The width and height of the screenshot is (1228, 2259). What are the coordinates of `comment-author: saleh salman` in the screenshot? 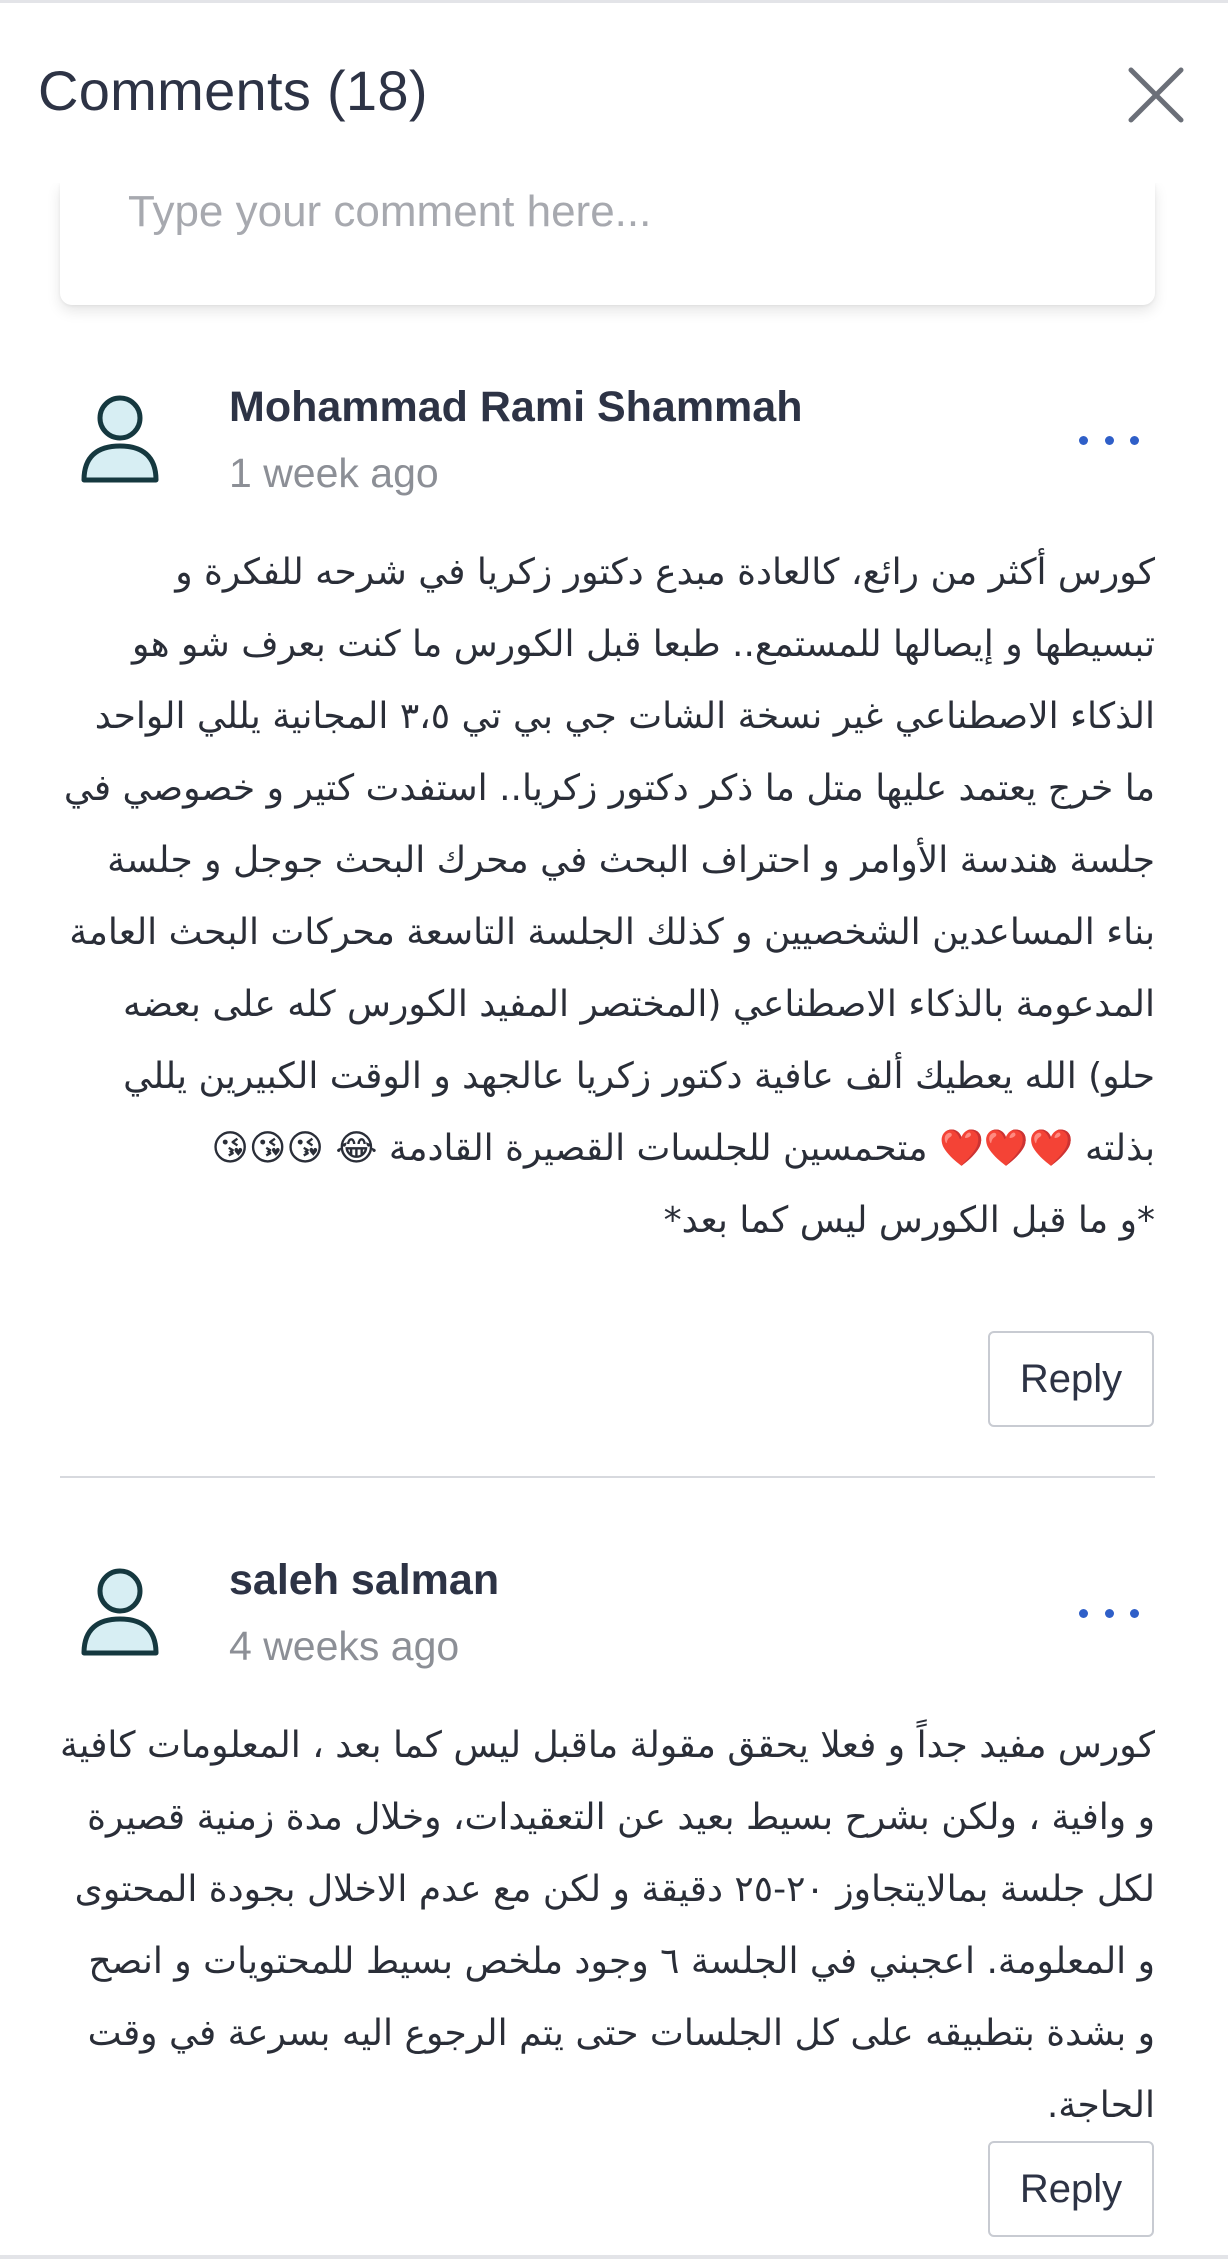 It's located at (364, 1580).